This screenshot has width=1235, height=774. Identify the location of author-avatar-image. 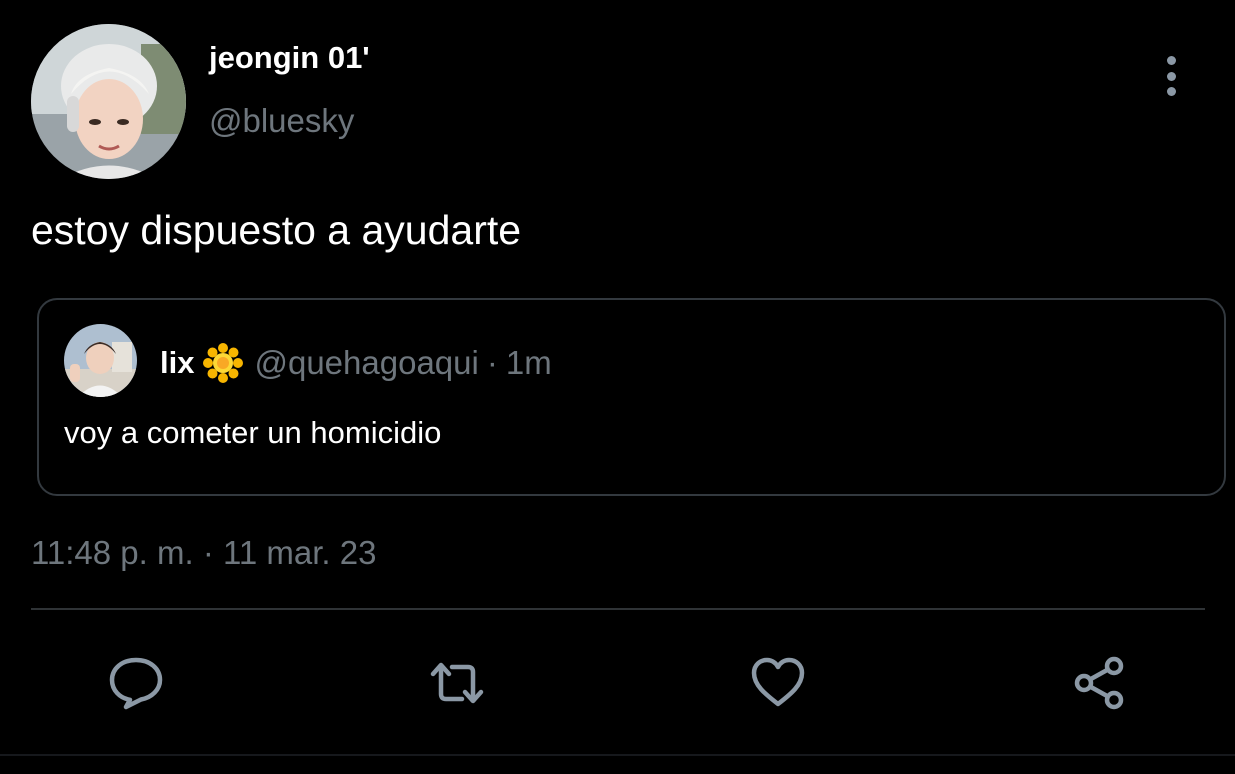
(108, 101).